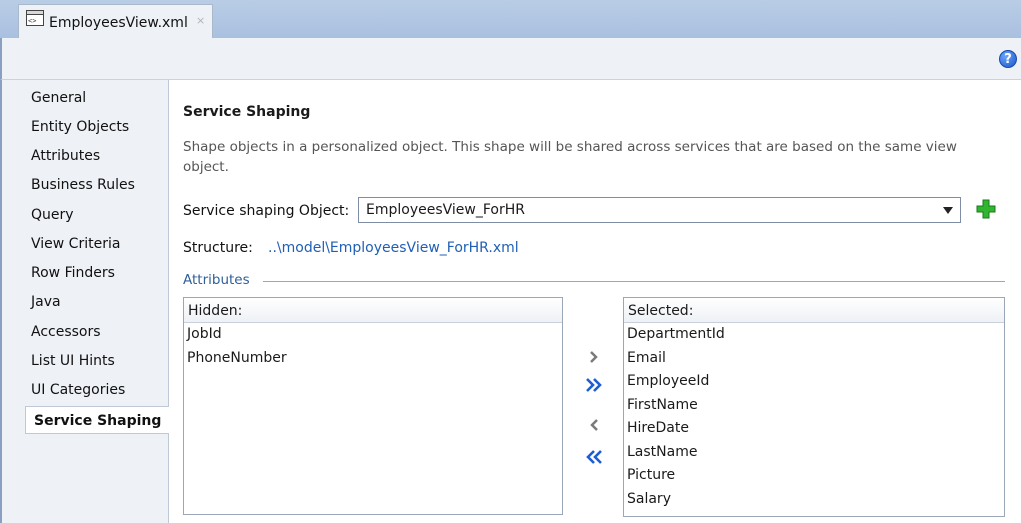 The image size is (1021, 523). Describe the element at coordinates (80, 127) in the screenshot. I see `nav-item-entity-objects: Entity Objects` at that location.